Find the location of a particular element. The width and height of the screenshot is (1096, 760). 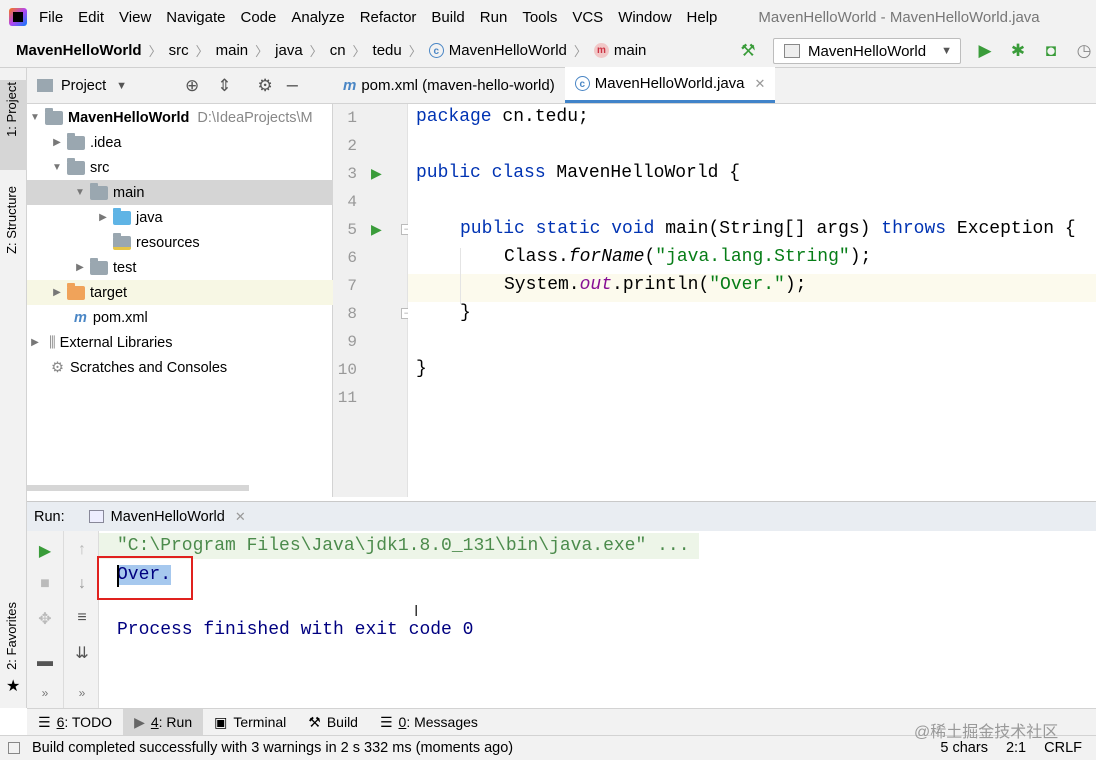

menu-analyze: Analyze is located at coordinates (317, 17).